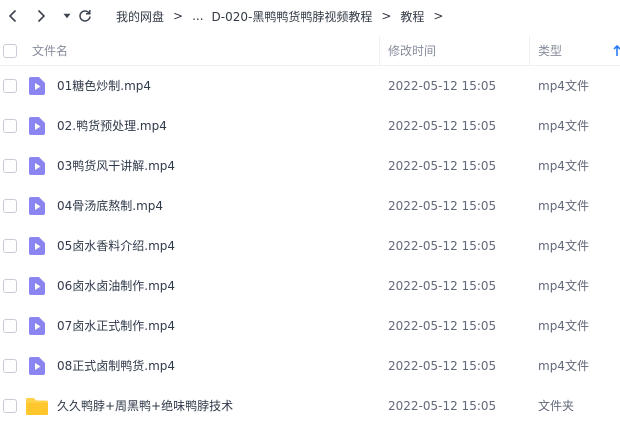 Image resolution: width=620 pixels, height=440 pixels. What do you see at coordinates (556, 406) in the screenshot?
I see `file-type: 文件夹` at bounding box center [556, 406].